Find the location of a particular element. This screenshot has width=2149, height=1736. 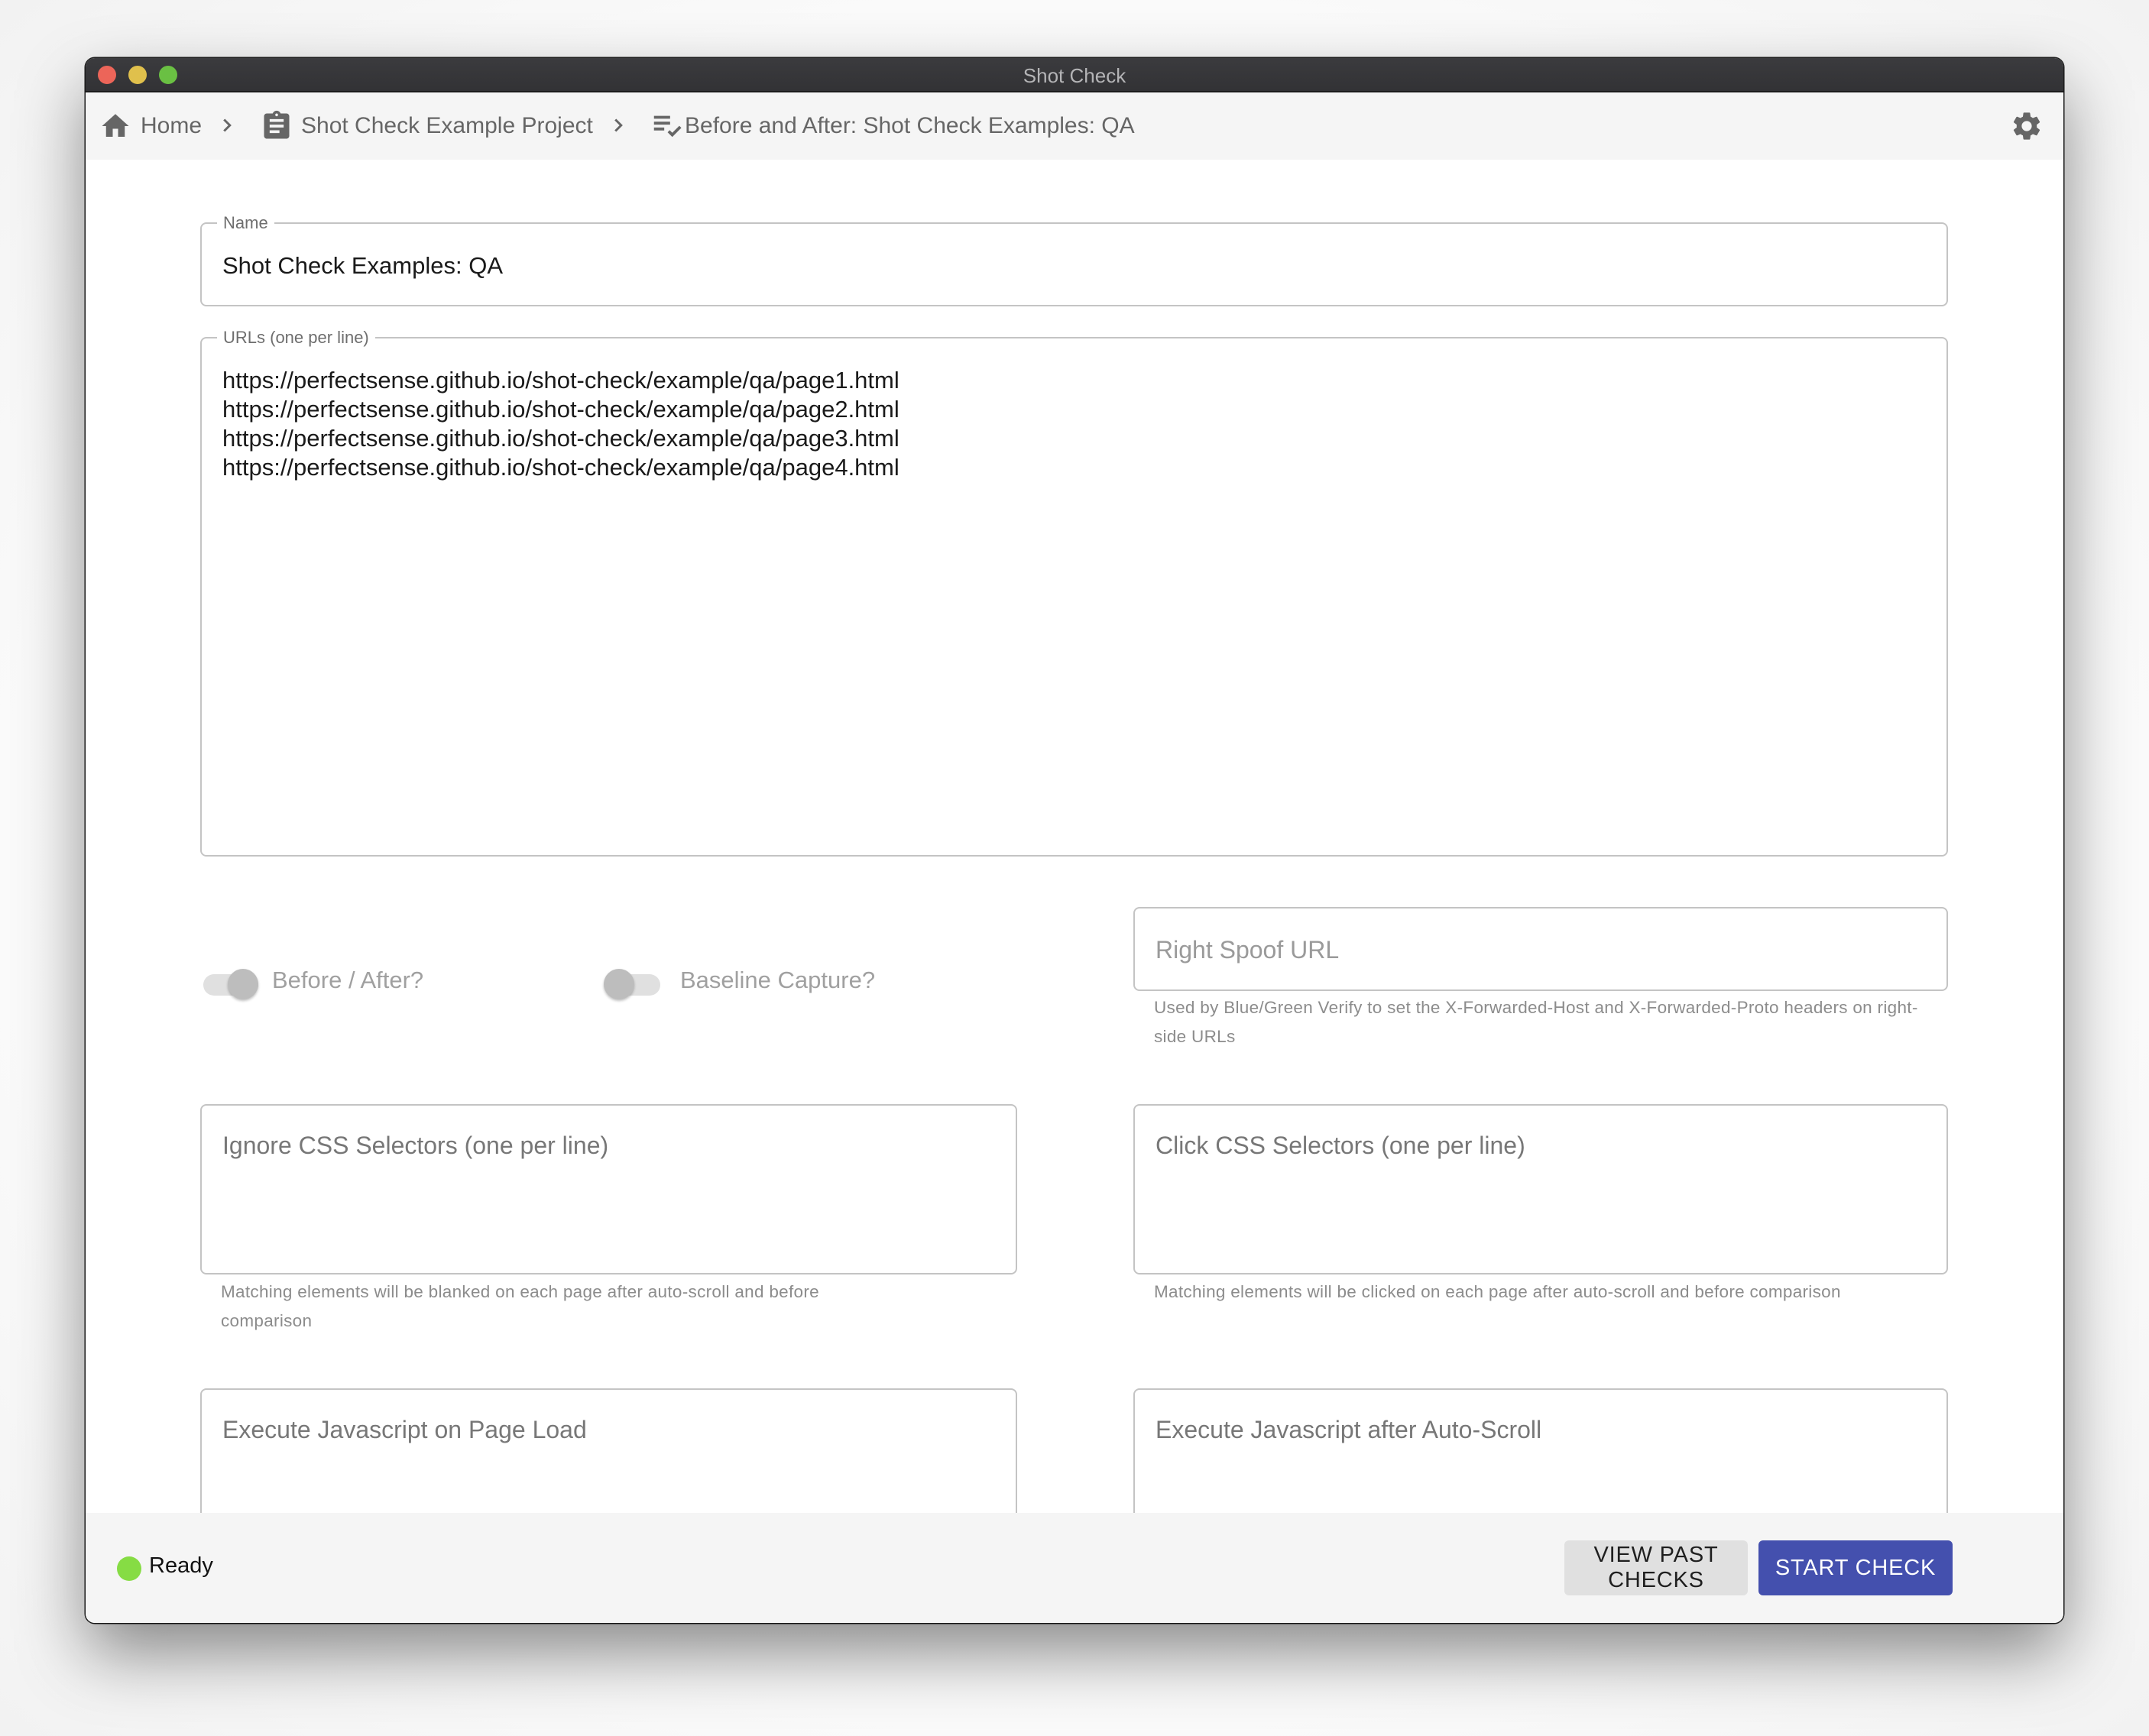

breadcrumb-project-label: Shot Check Example Project is located at coordinates (447, 126).